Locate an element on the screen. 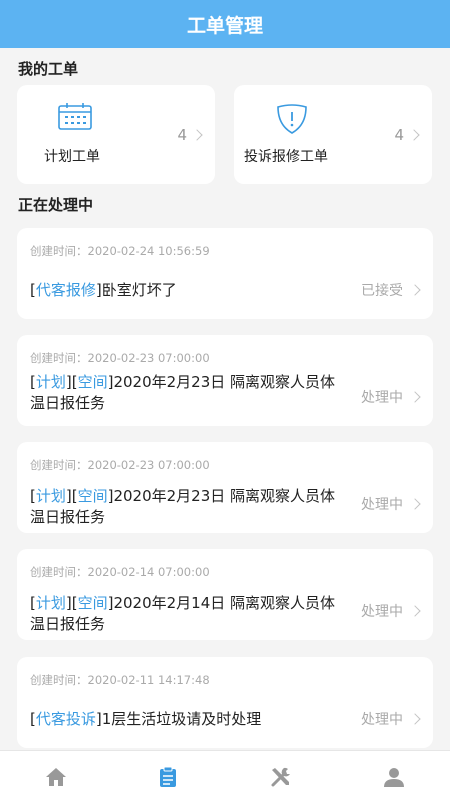 The height and width of the screenshot is (800, 450). order-title: [代客投诉]1层生活垃圾请及时处理 is located at coordinates (146, 719).